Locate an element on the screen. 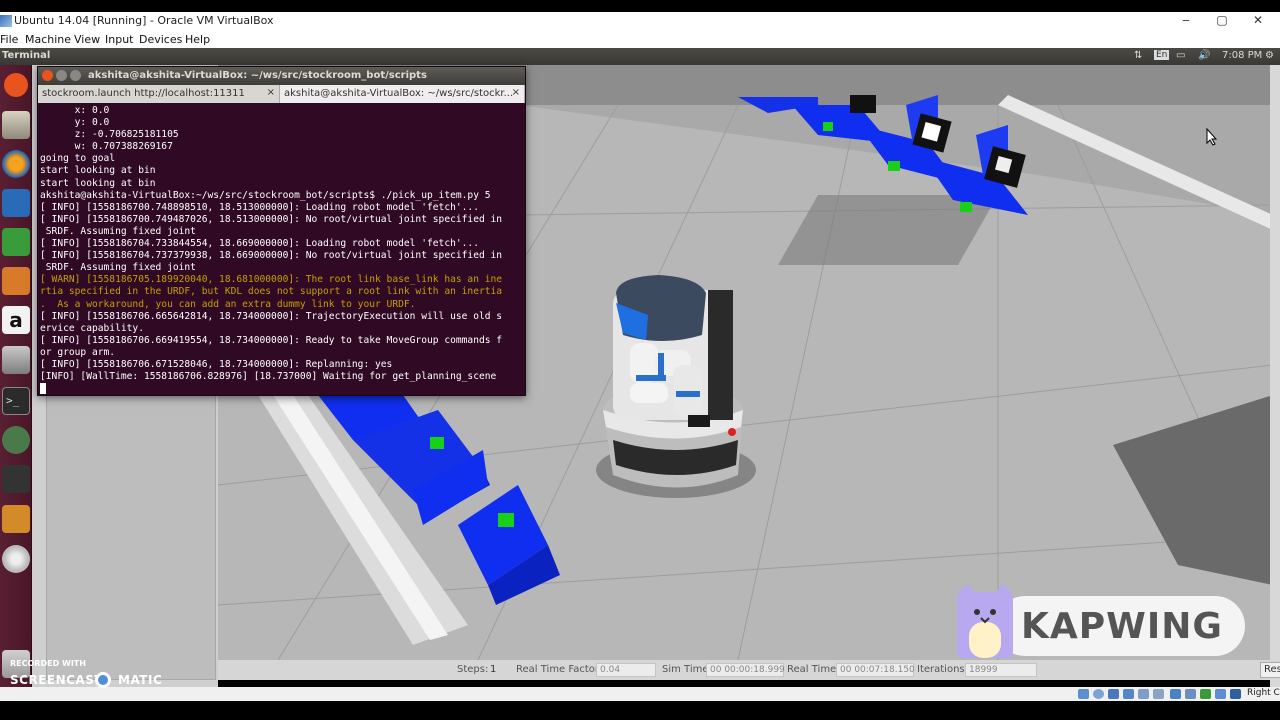  terminal-icon: >_ is located at coordinates (16, 401).